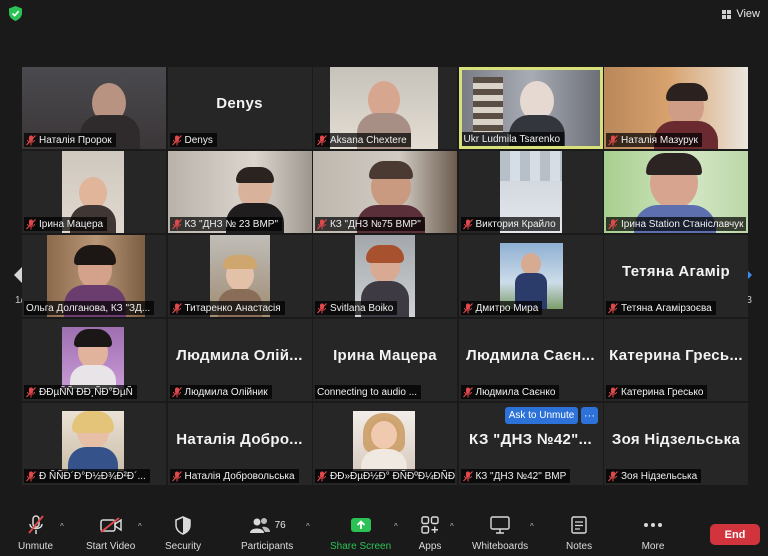 The height and width of the screenshot is (556, 768). I want to click on participant-tile: Людмила Олій... Людмила Олійник, so click(239, 360).